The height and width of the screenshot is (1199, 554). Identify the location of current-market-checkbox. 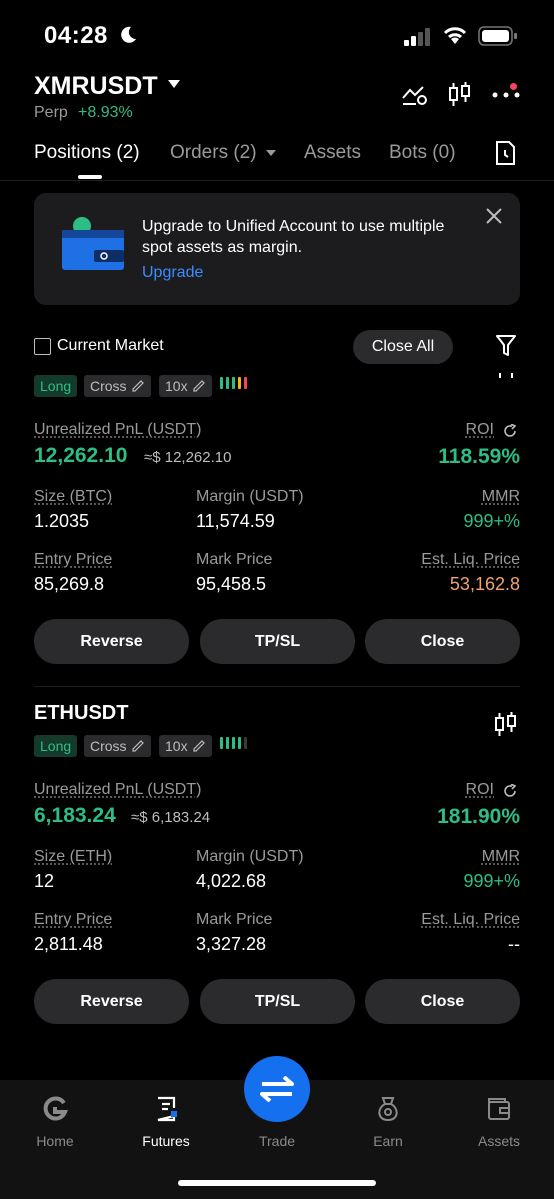
(42, 346).